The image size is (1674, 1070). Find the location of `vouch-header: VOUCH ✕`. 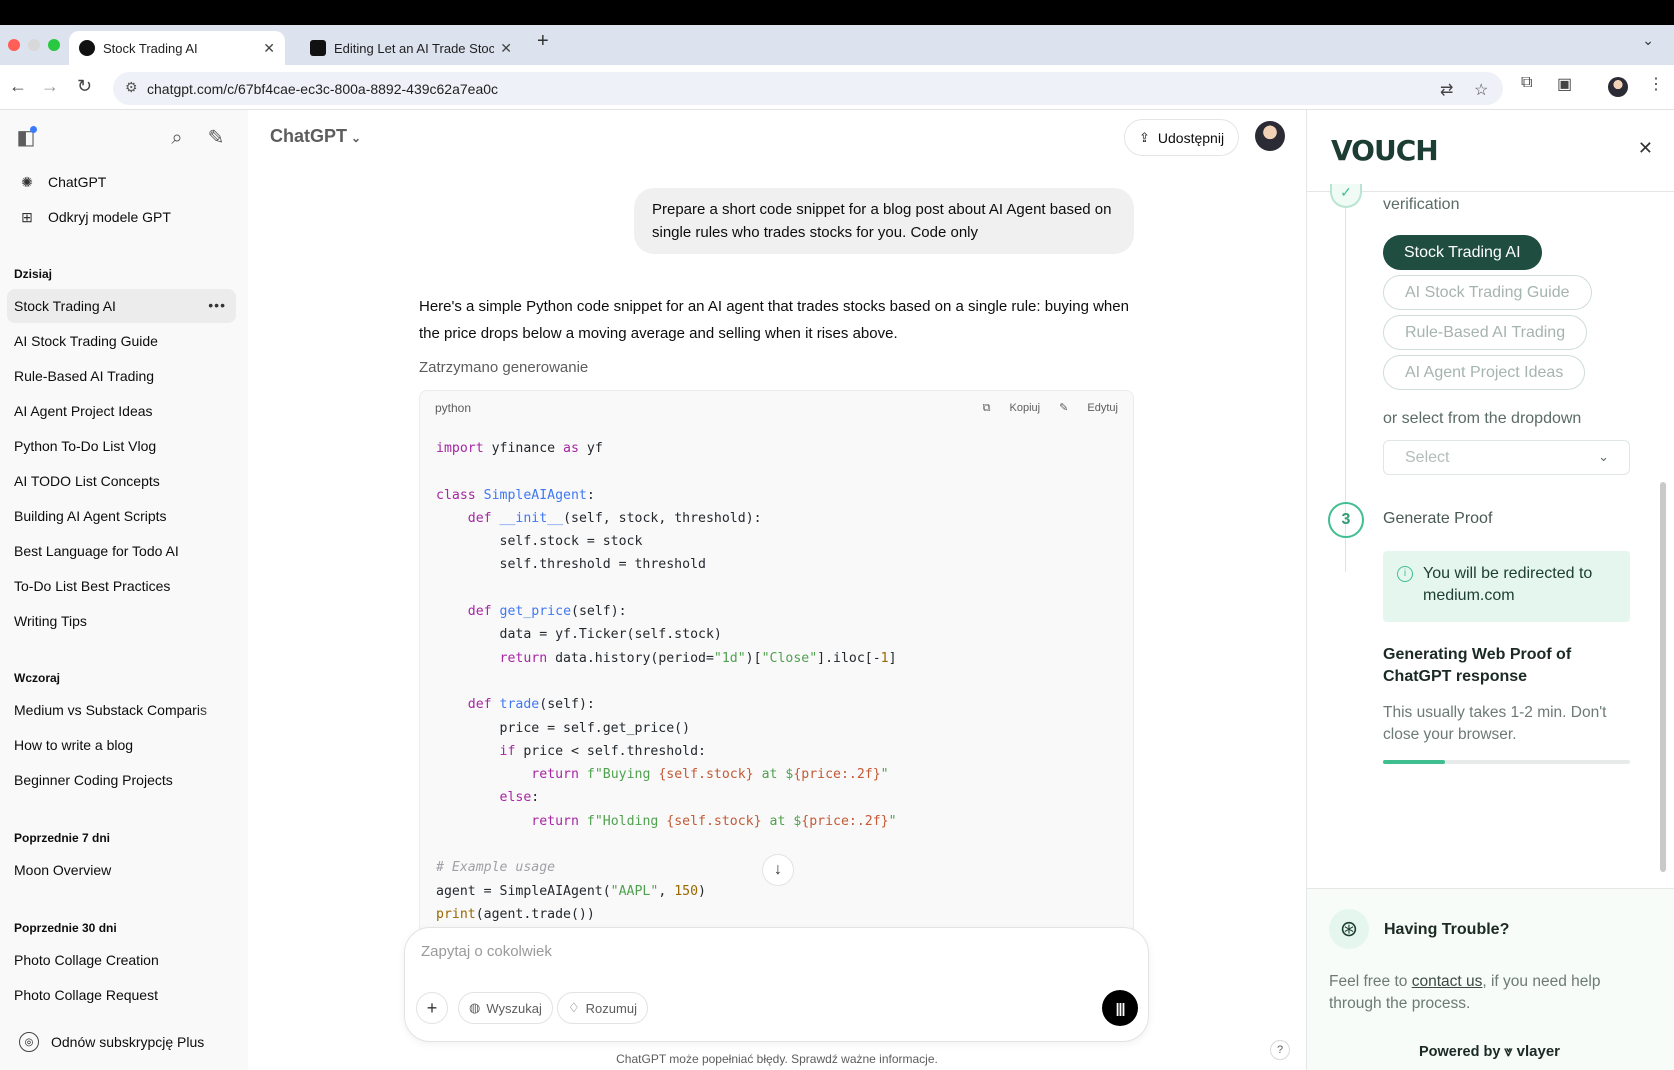

vouch-header: VOUCH ✕ is located at coordinates (1490, 151).